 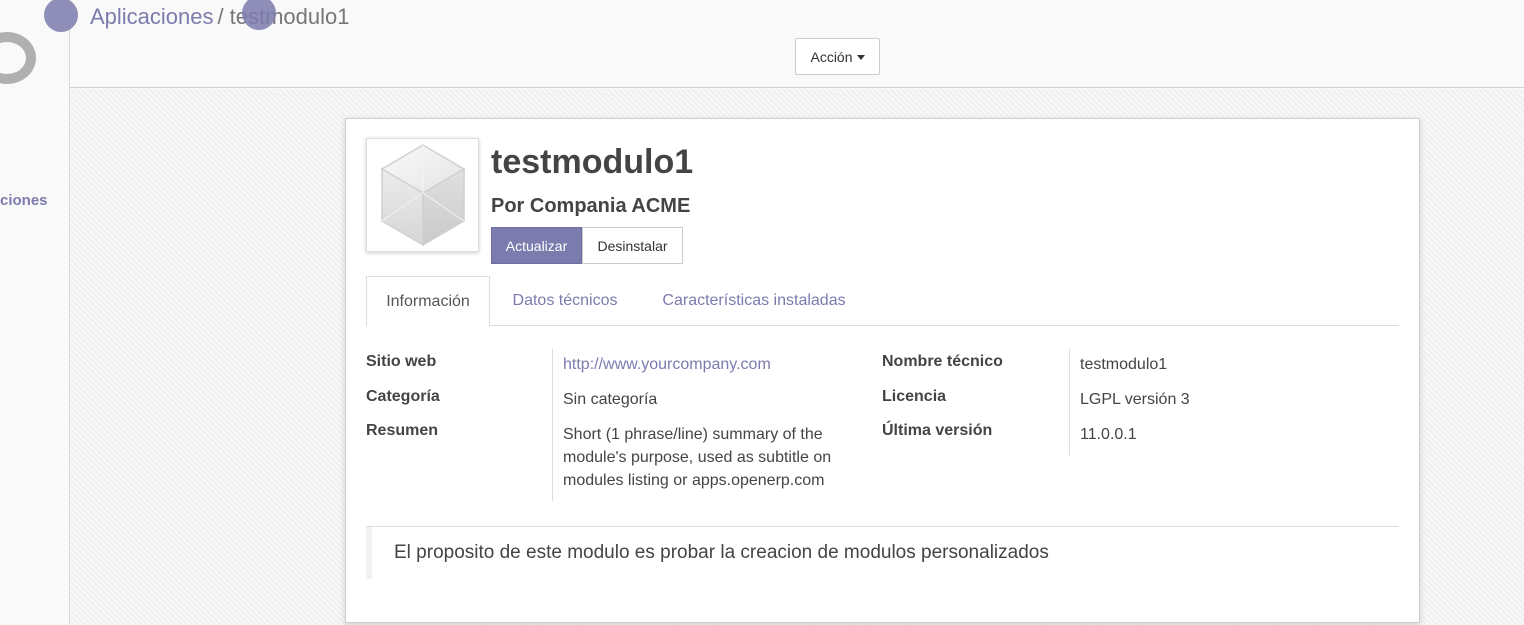 What do you see at coordinates (1108, 434) in the screenshot?
I see `latest-version-value: 11.0.0.1` at bounding box center [1108, 434].